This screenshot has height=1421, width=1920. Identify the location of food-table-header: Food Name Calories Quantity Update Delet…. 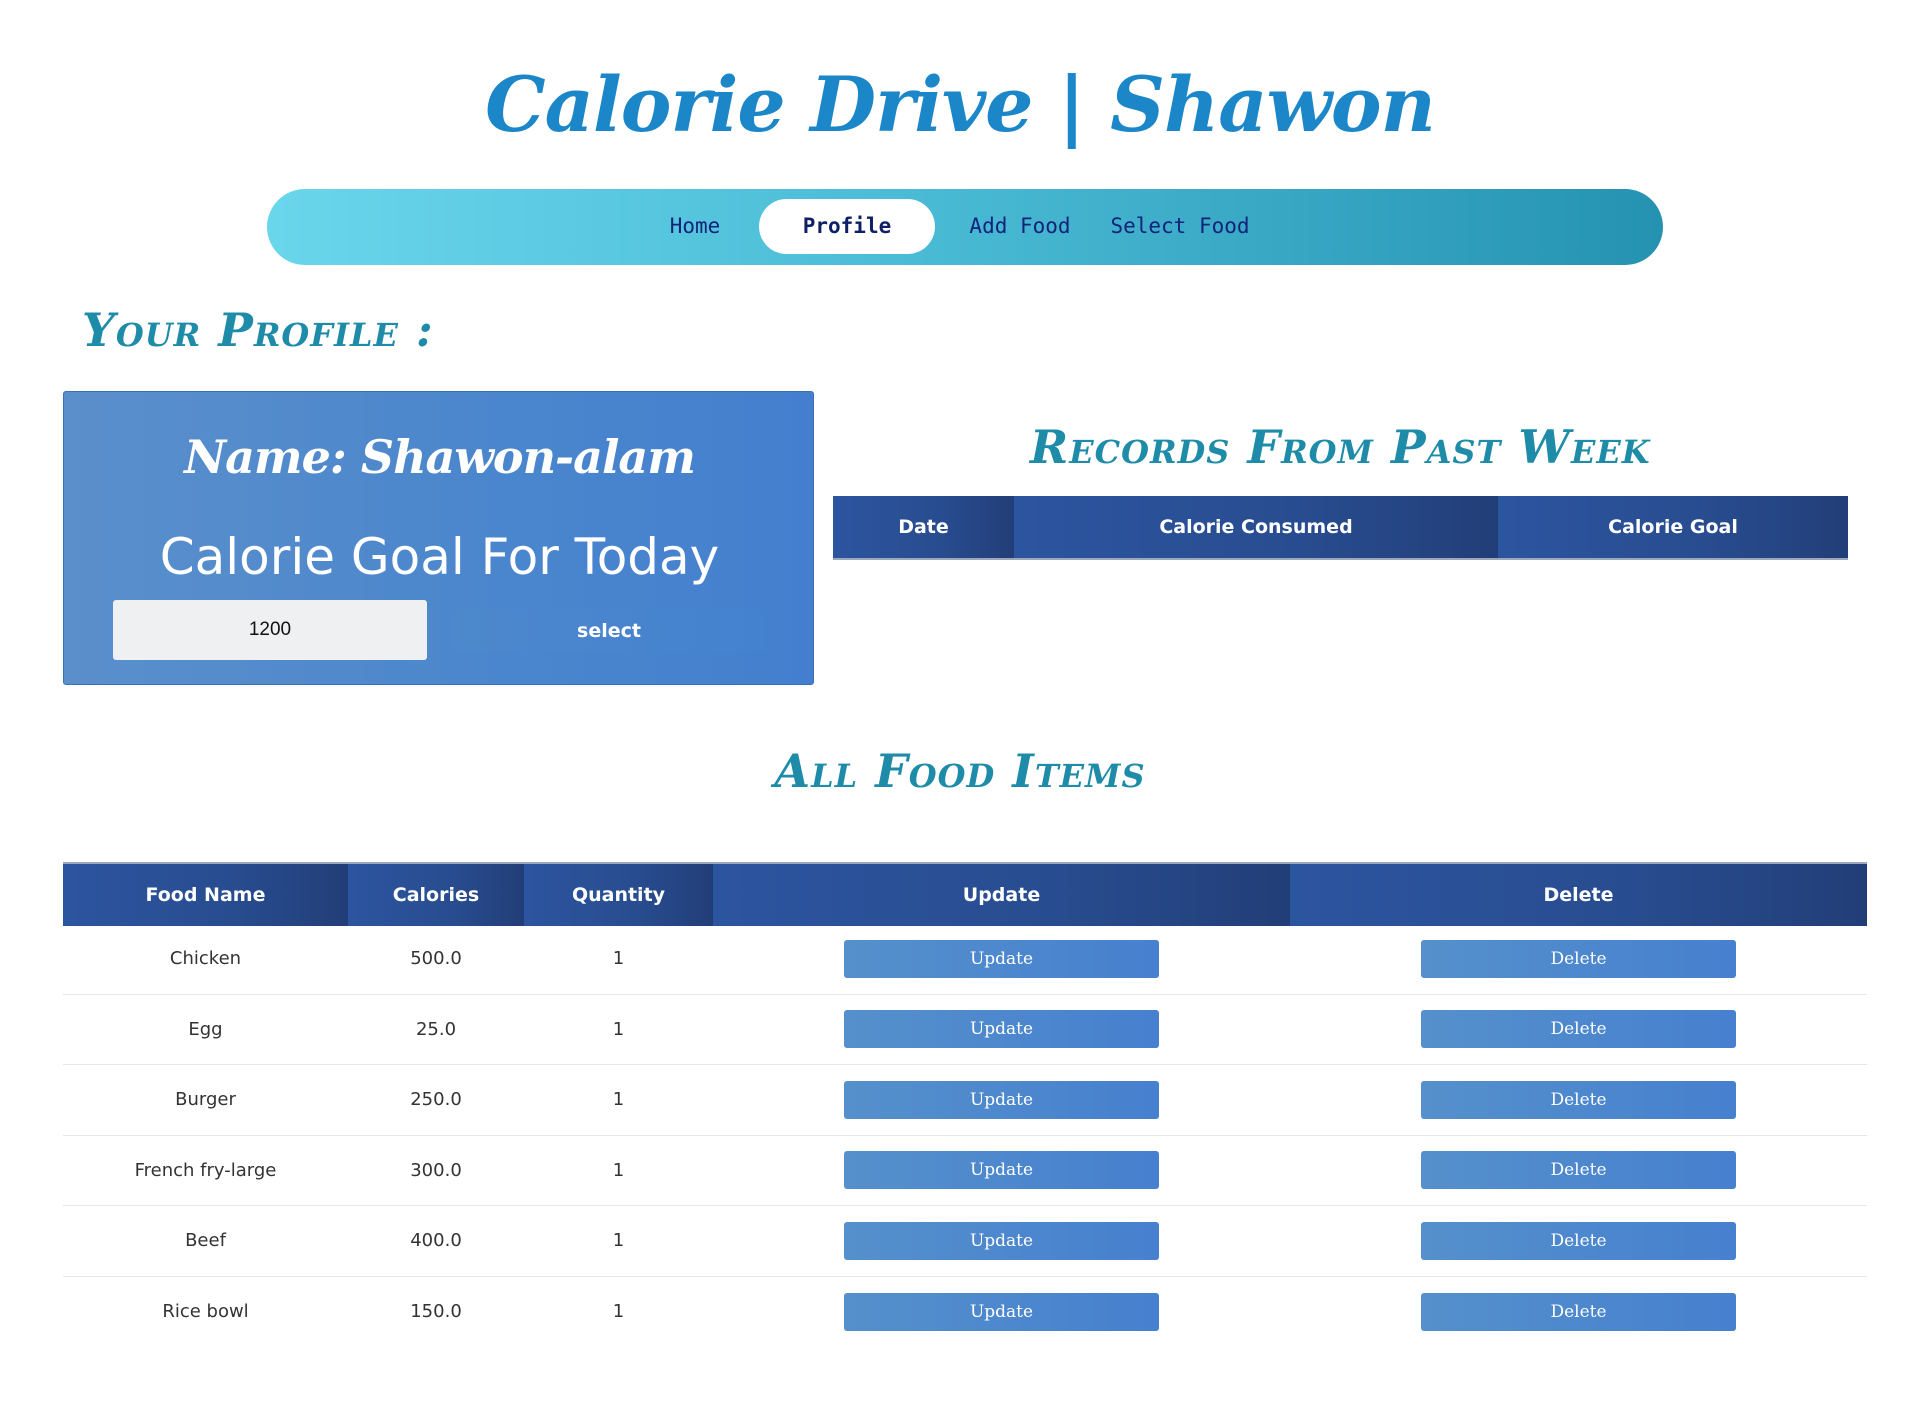
(965, 894).